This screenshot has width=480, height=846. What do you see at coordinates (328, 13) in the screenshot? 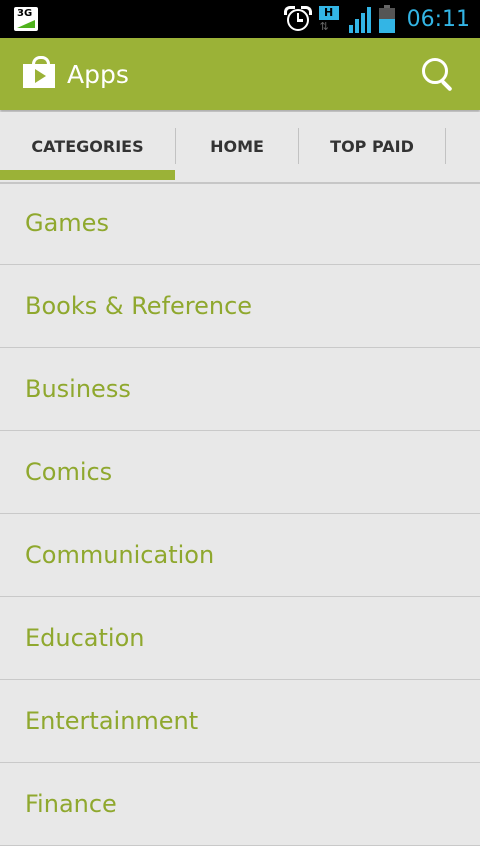
I see `data-indicator-label: H` at bounding box center [328, 13].